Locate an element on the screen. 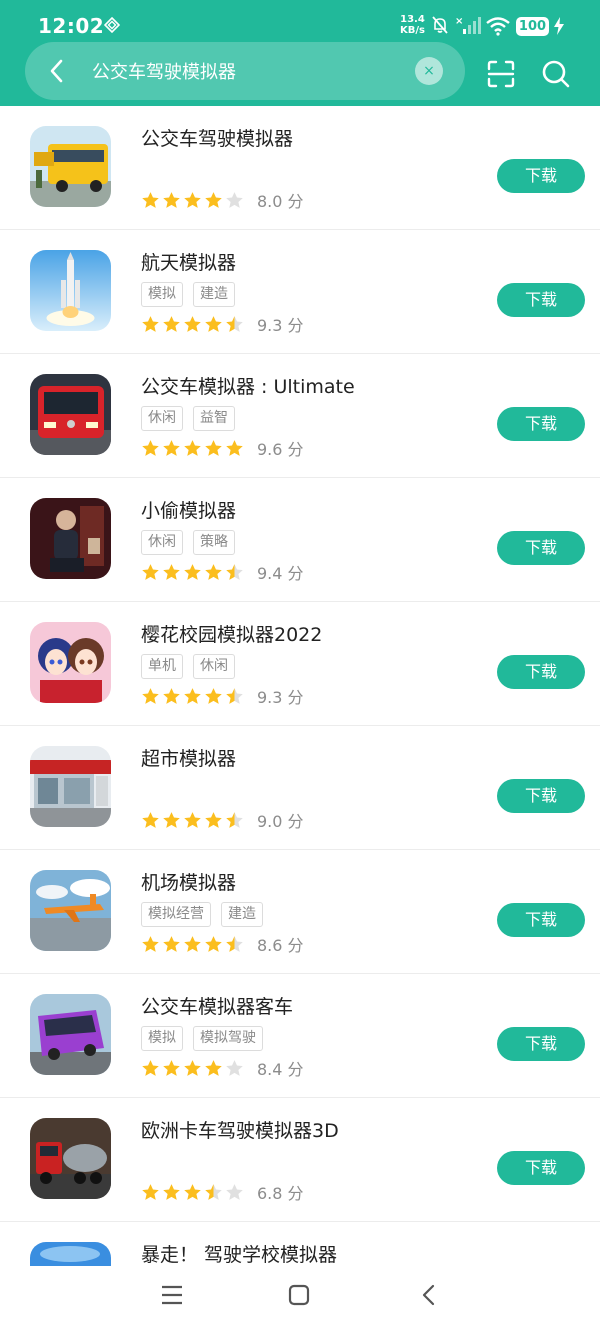  rocket-app-icon is located at coordinates (70, 290).